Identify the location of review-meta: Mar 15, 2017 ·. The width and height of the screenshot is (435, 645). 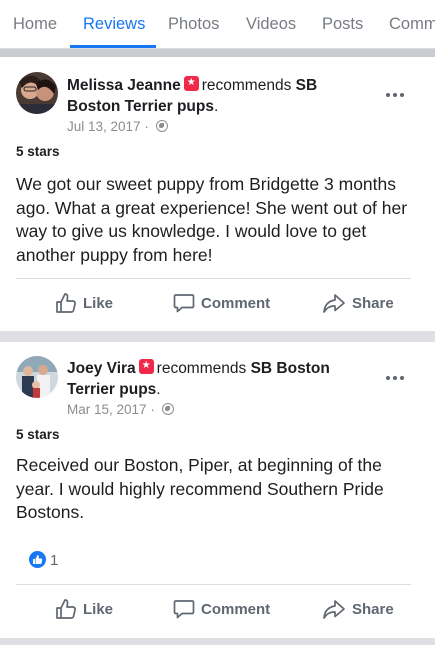
(120, 409).